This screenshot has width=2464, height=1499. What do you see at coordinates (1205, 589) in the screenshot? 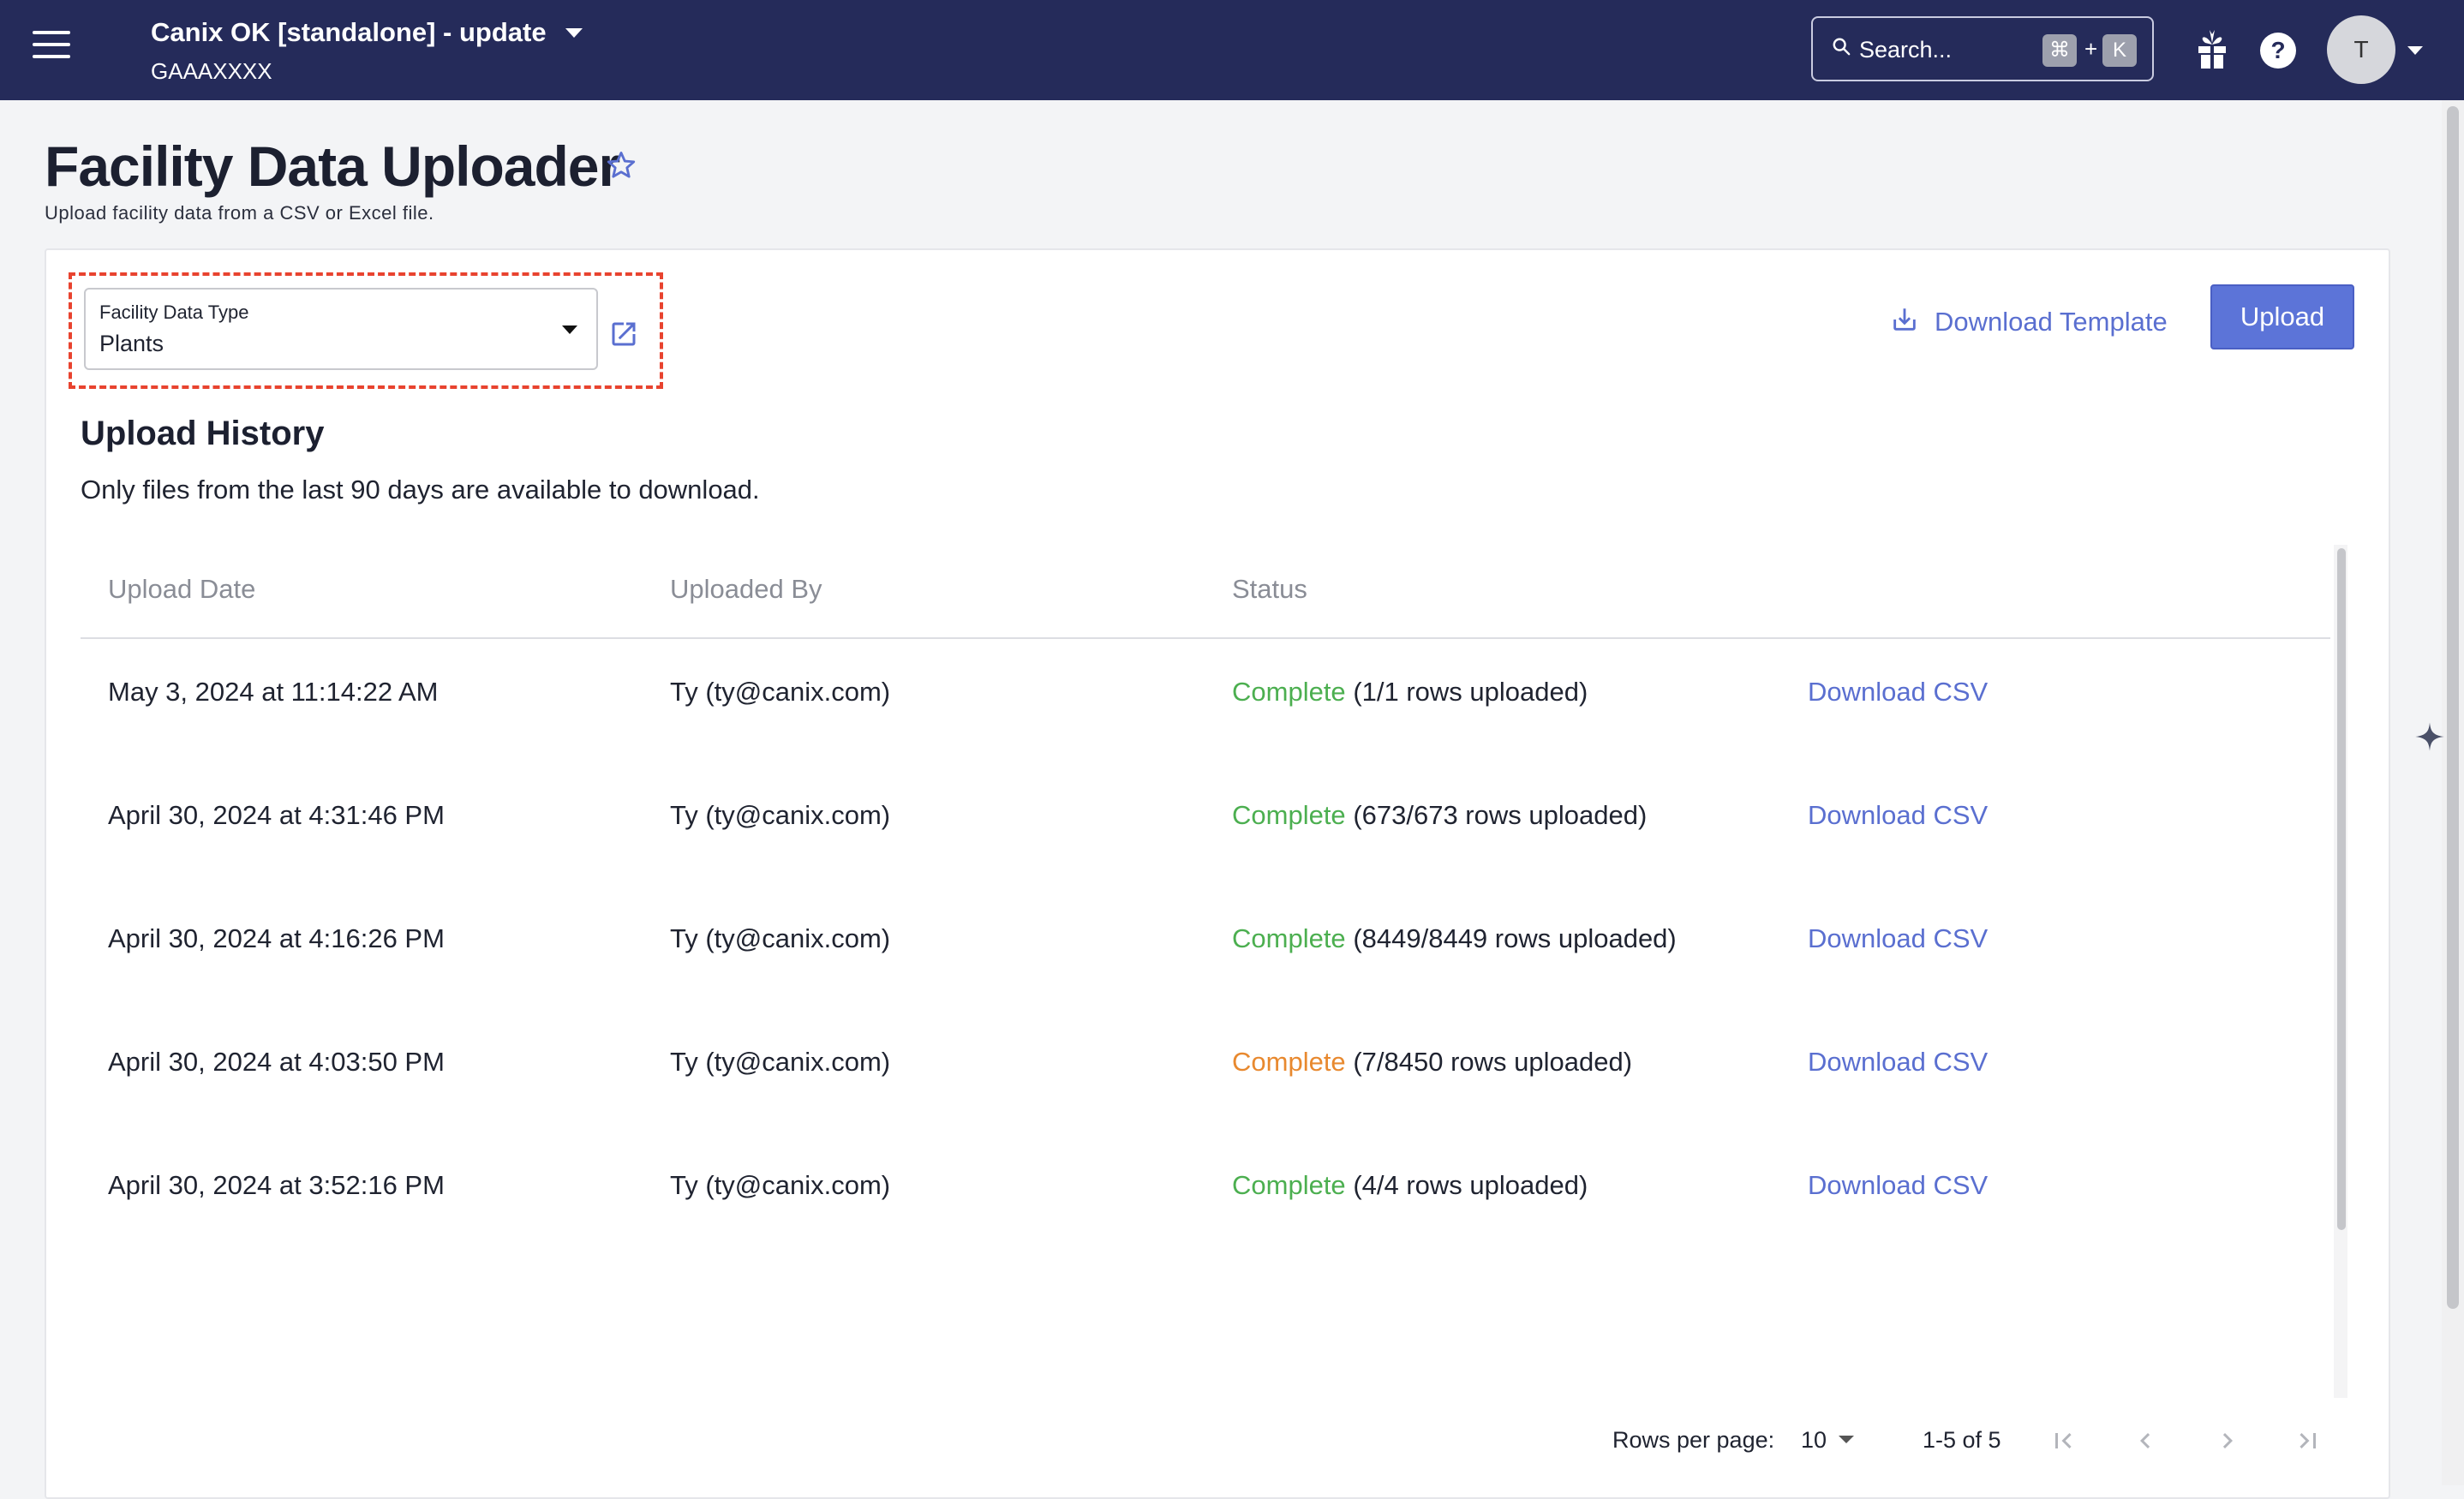
I see `table-header-row: Upload Date Uploaded By Status` at bounding box center [1205, 589].